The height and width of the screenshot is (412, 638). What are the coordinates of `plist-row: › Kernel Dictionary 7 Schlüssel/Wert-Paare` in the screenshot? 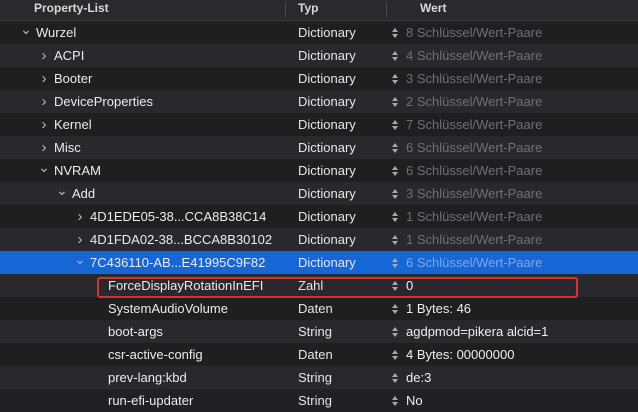 It's located at (319, 124).